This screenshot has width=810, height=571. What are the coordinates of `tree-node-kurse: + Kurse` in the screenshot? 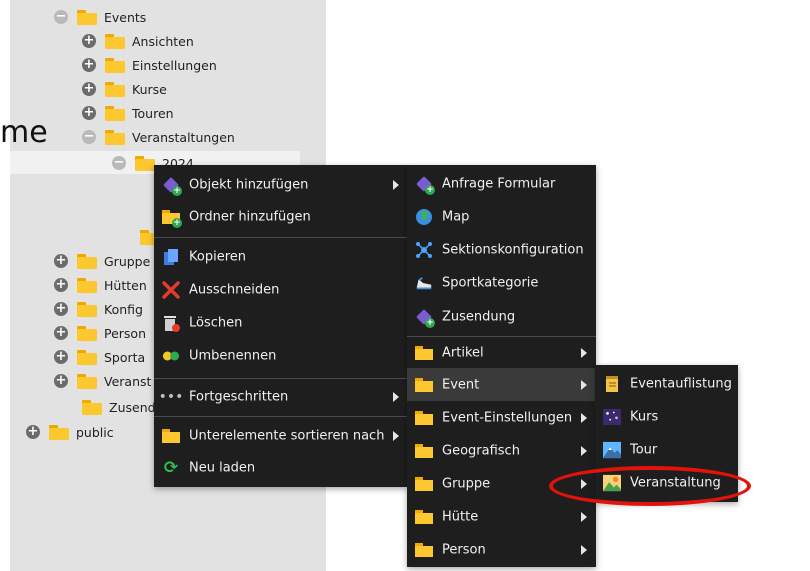 It's located at (124, 89).